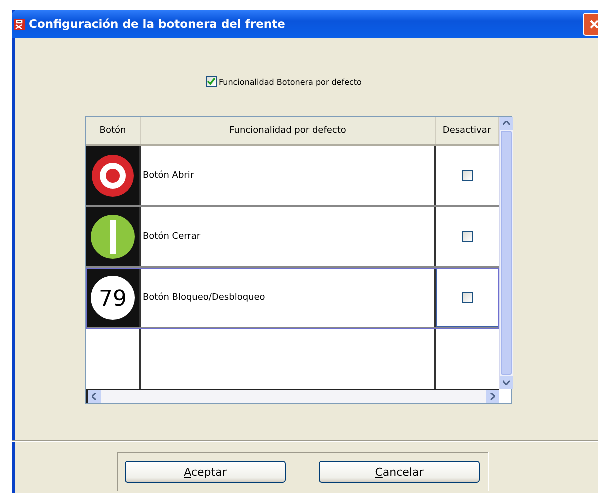 This screenshot has height=493, width=598. I want to click on scroll-down-button, so click(506, 382).